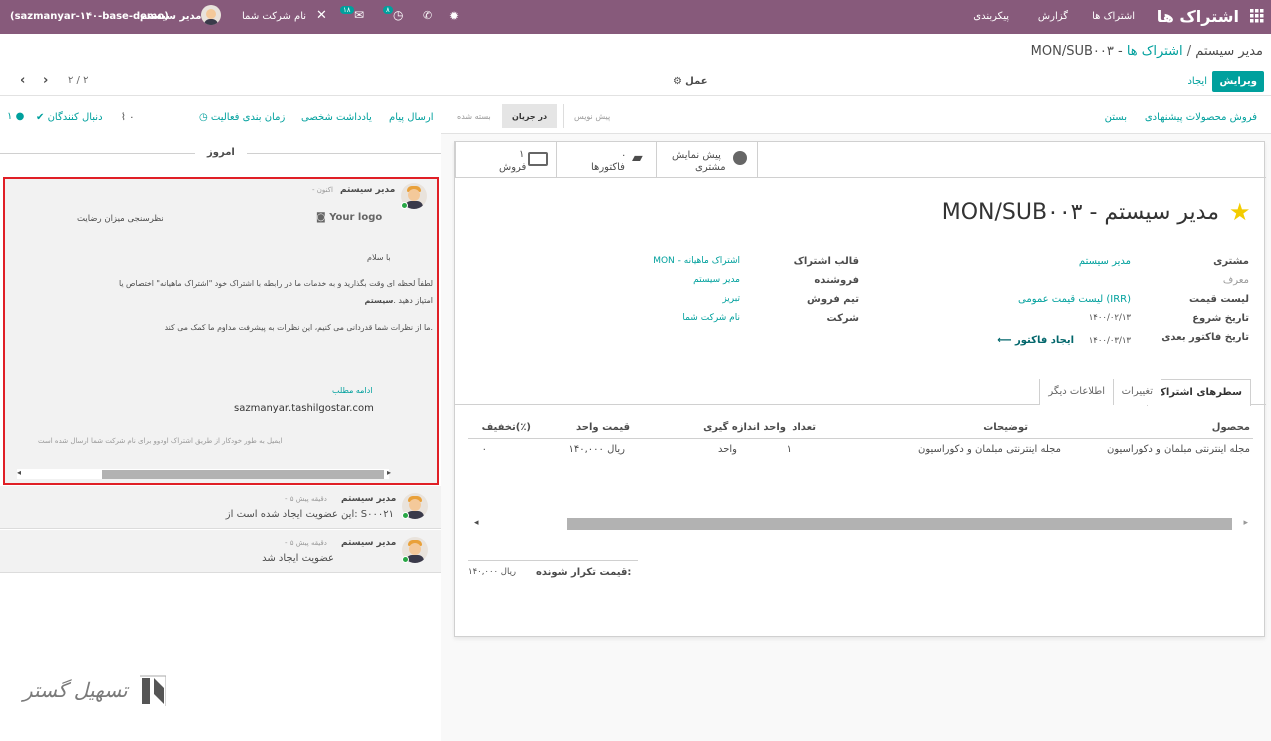  What do you see at coordinates (710, 167) in the screenshot?
I see `preview-label-2: مشتری` at bounding box center [710, 167].